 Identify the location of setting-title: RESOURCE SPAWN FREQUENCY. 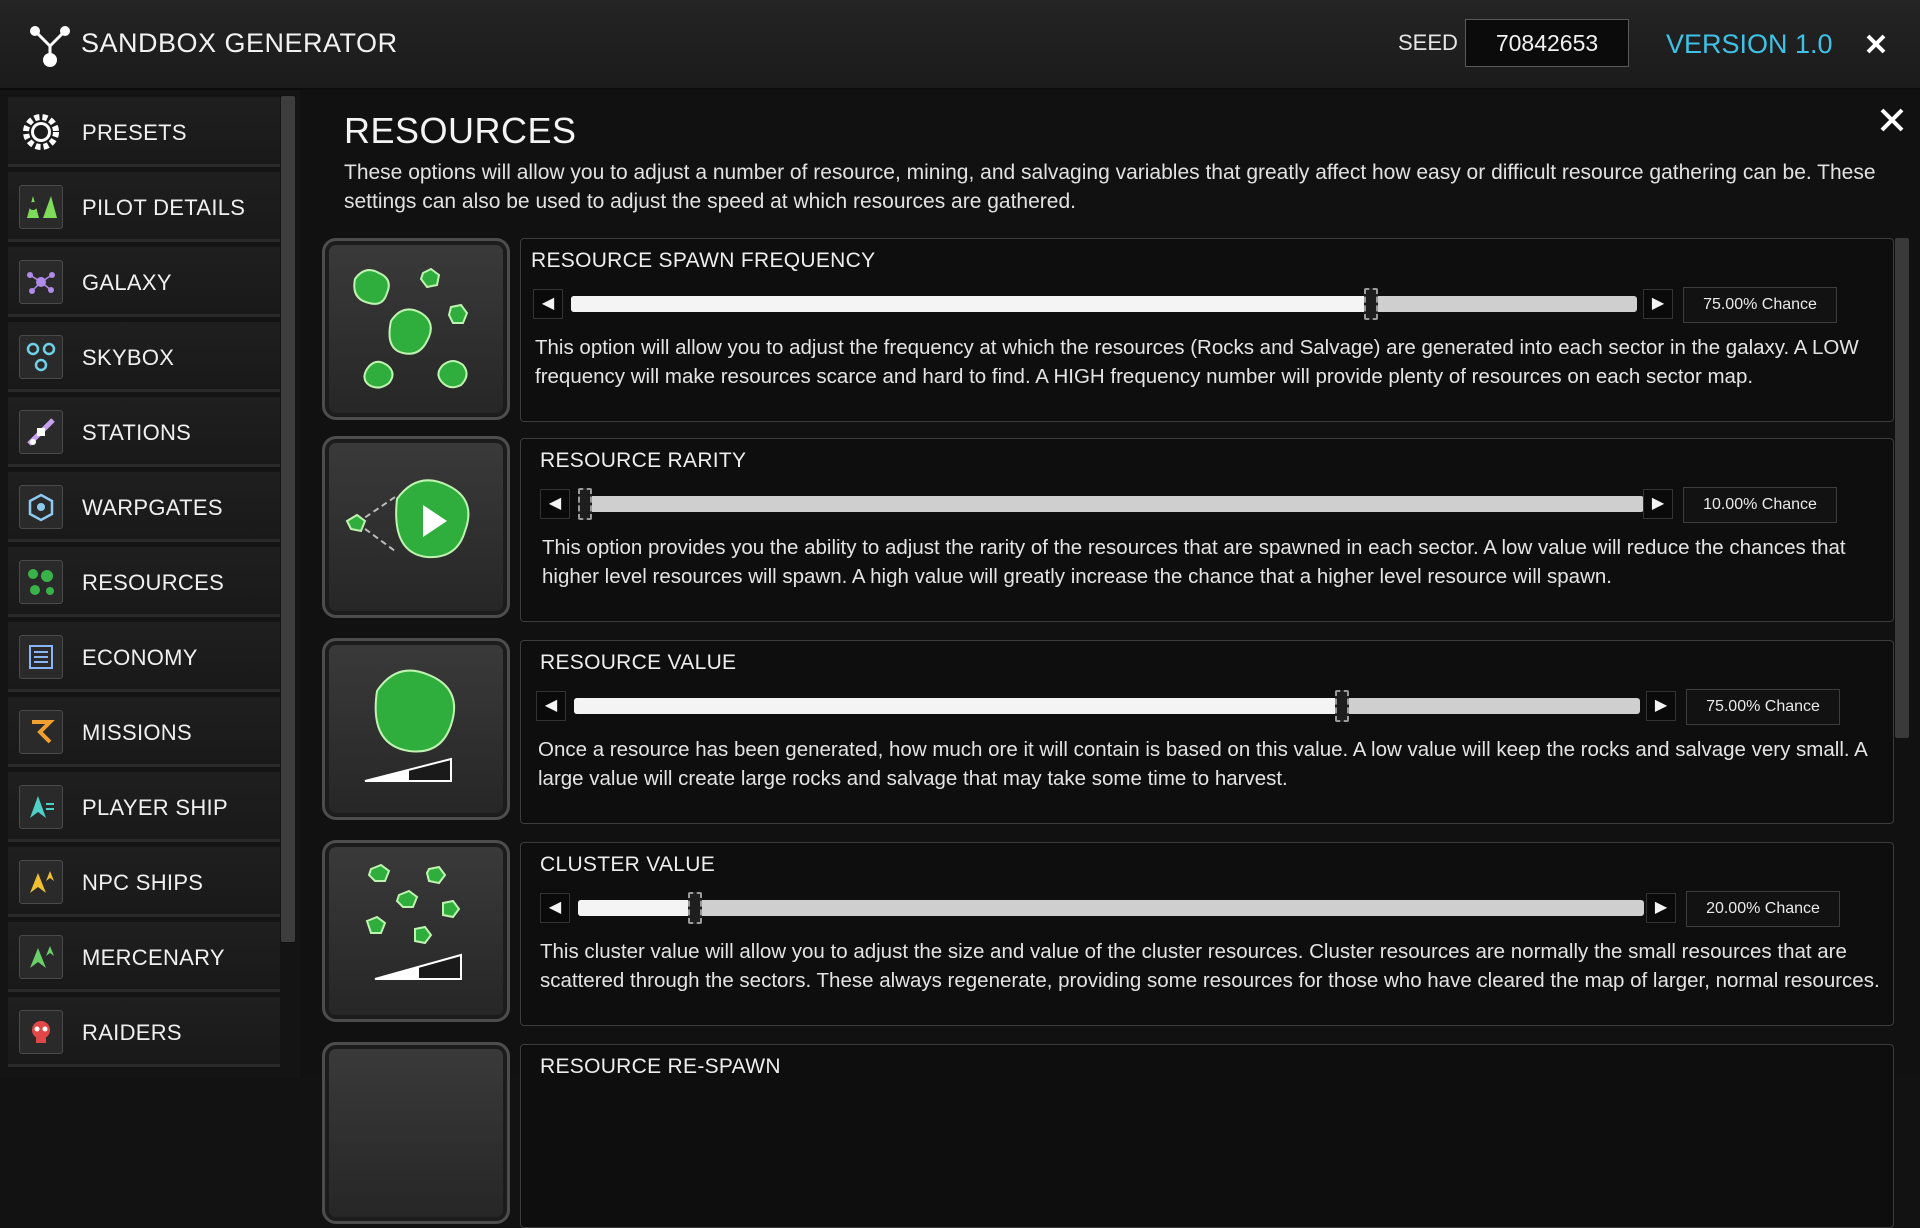
(703, 260).